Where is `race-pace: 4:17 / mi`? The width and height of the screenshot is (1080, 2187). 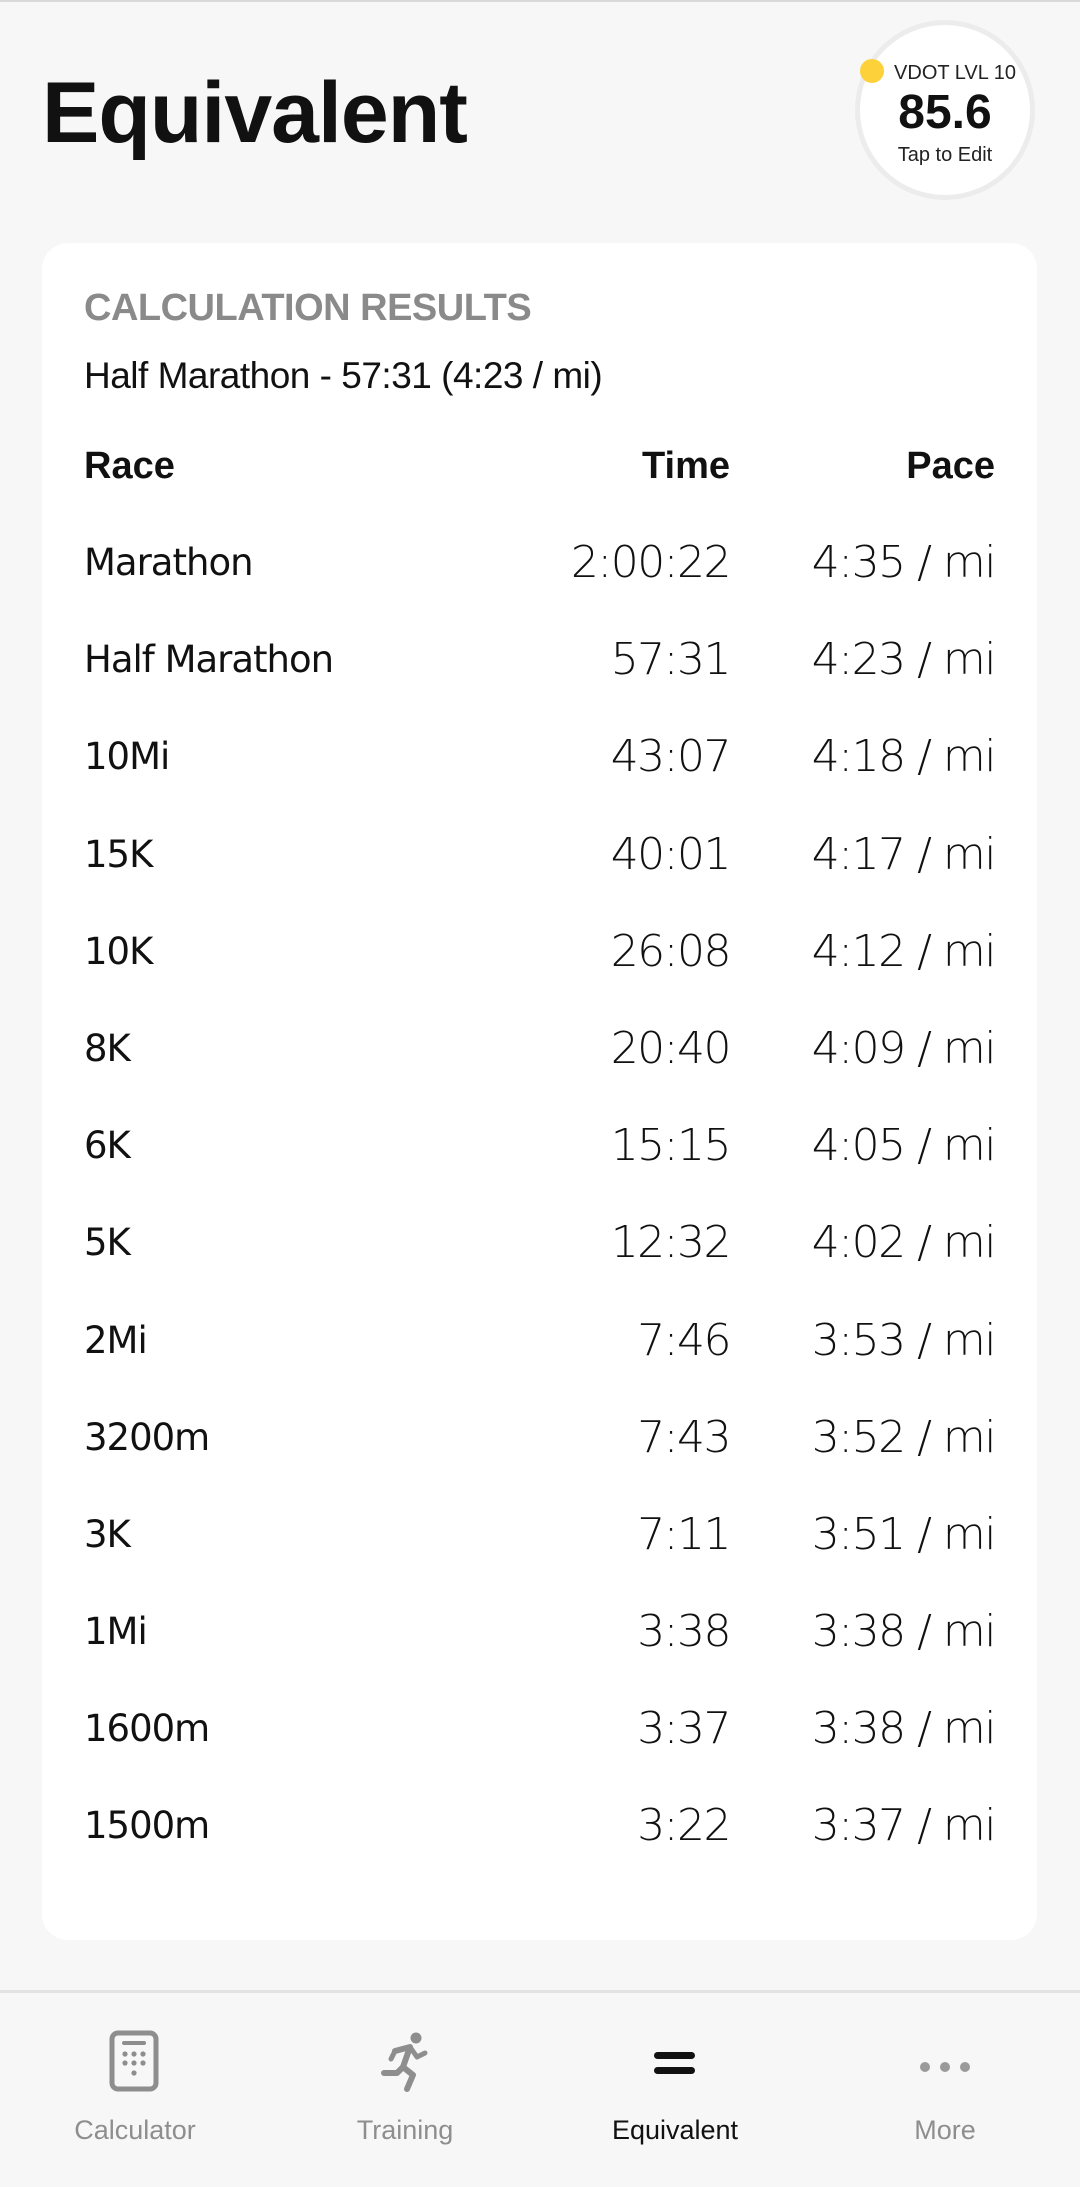
race-pace: 4:17 / mi is located at coordinates (904, 854).